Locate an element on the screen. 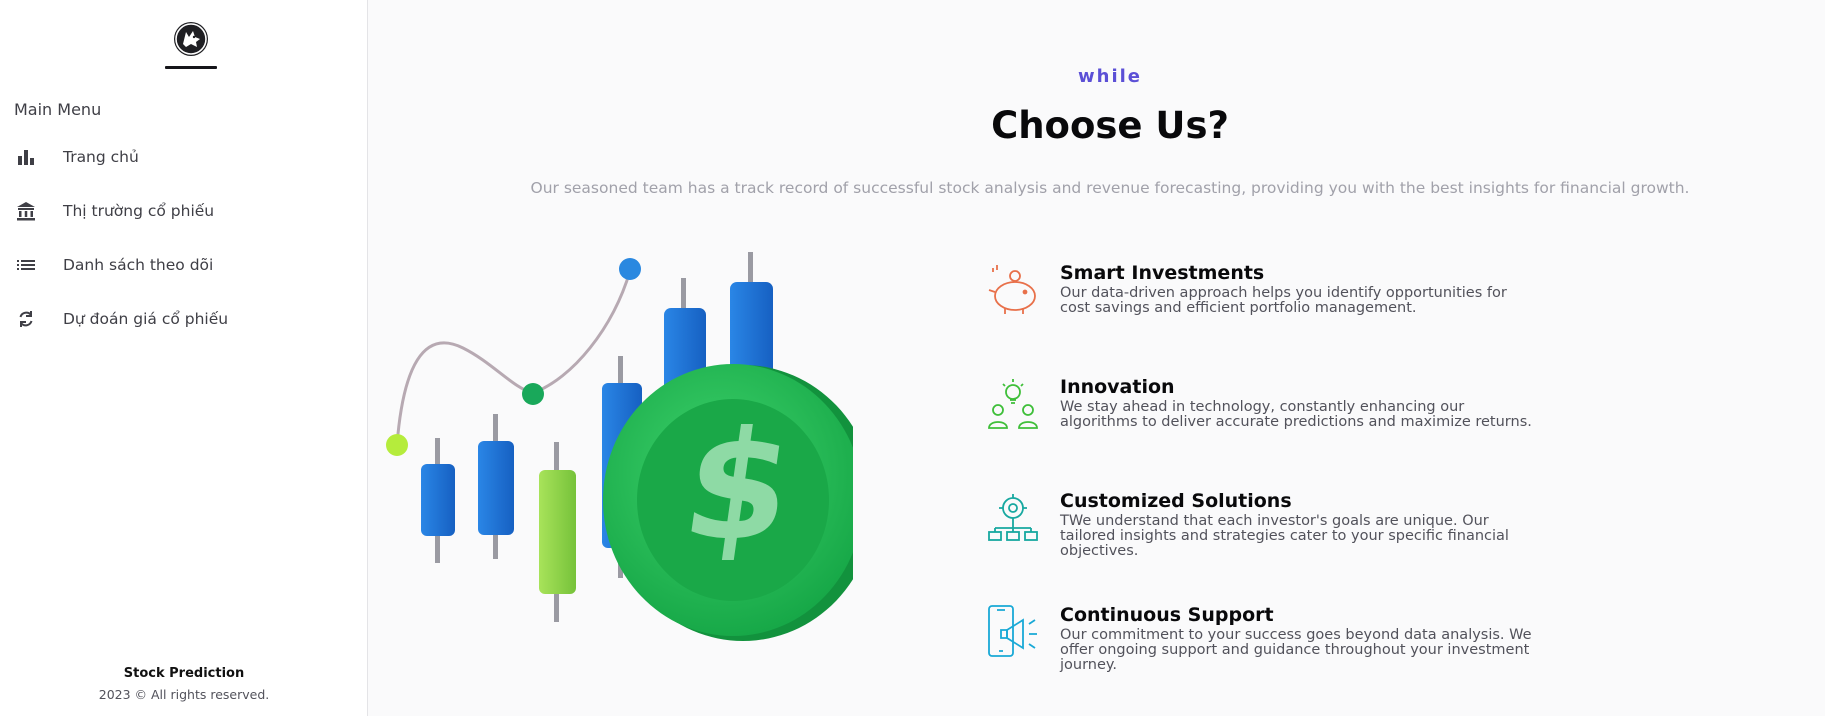 The width and height of the screenshot is (1825, 716). piggy-bank-icon is located at coordinates (1013, 290).